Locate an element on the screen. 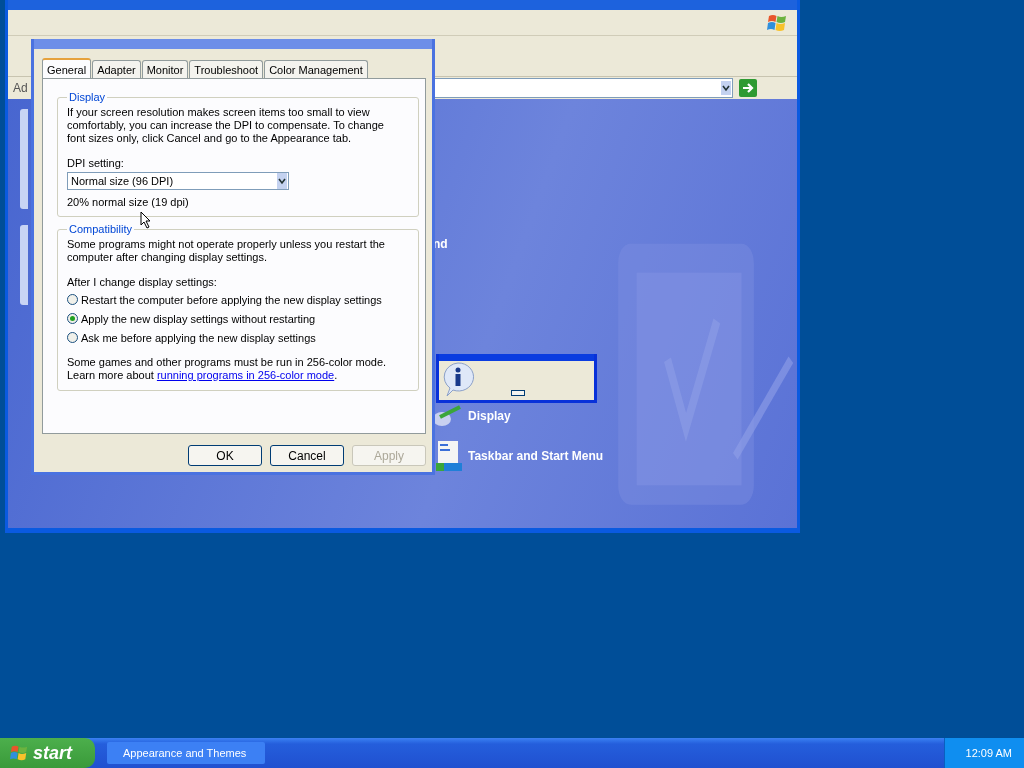 The height and width of the screenshot is (768, 1024). tab: Color Management is located at coordinates (316, 69).